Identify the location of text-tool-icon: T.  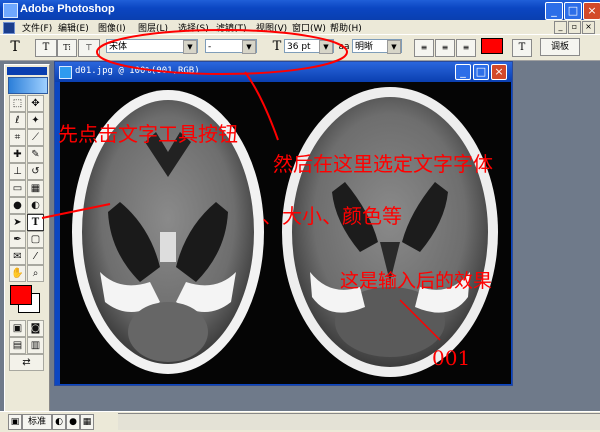
(35, 222).